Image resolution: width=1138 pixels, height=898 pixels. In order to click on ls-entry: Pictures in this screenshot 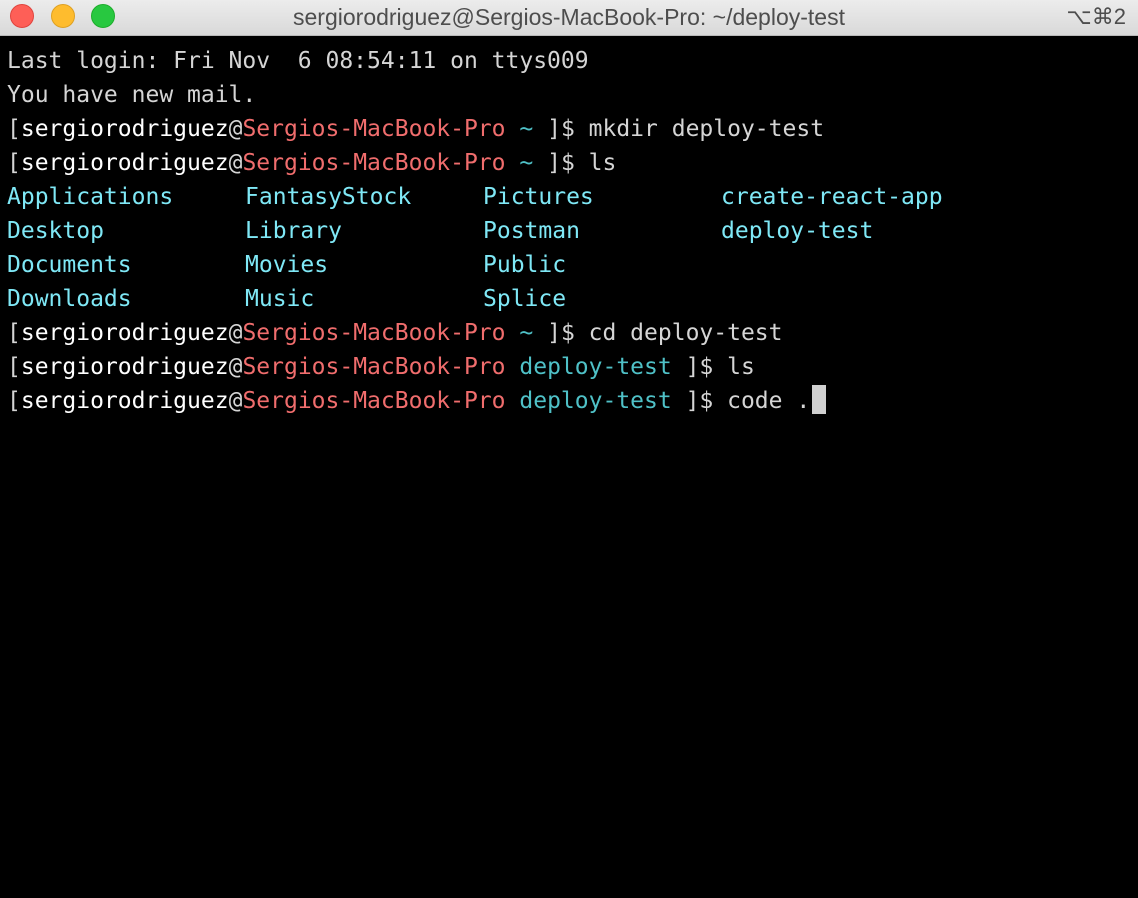, I will do `click(538, 197)`.